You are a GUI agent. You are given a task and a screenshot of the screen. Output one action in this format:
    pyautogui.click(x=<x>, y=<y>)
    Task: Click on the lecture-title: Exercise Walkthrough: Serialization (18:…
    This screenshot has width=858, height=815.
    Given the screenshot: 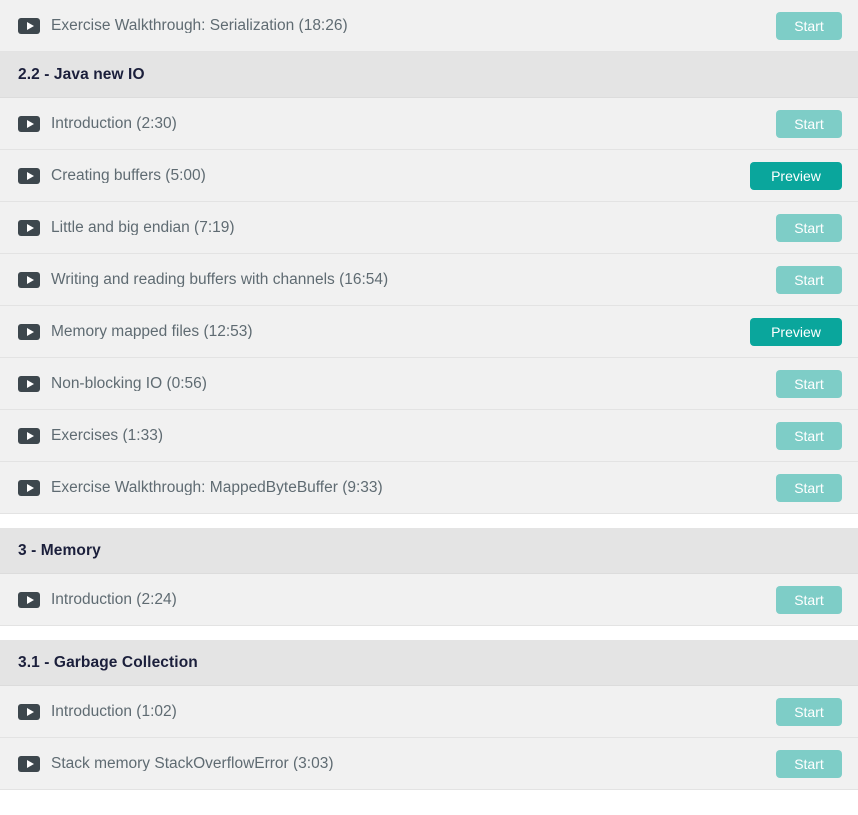 What is the action you would take?
    pyautogui.click(x=199, y=25)
    